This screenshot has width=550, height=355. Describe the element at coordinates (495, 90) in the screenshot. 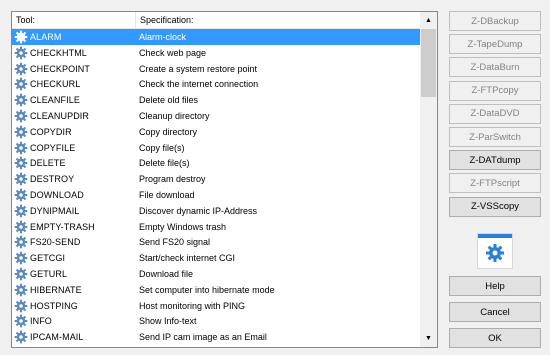

I see `tool-button-z-ftpcopy: Z-FTPcopy` at that location.